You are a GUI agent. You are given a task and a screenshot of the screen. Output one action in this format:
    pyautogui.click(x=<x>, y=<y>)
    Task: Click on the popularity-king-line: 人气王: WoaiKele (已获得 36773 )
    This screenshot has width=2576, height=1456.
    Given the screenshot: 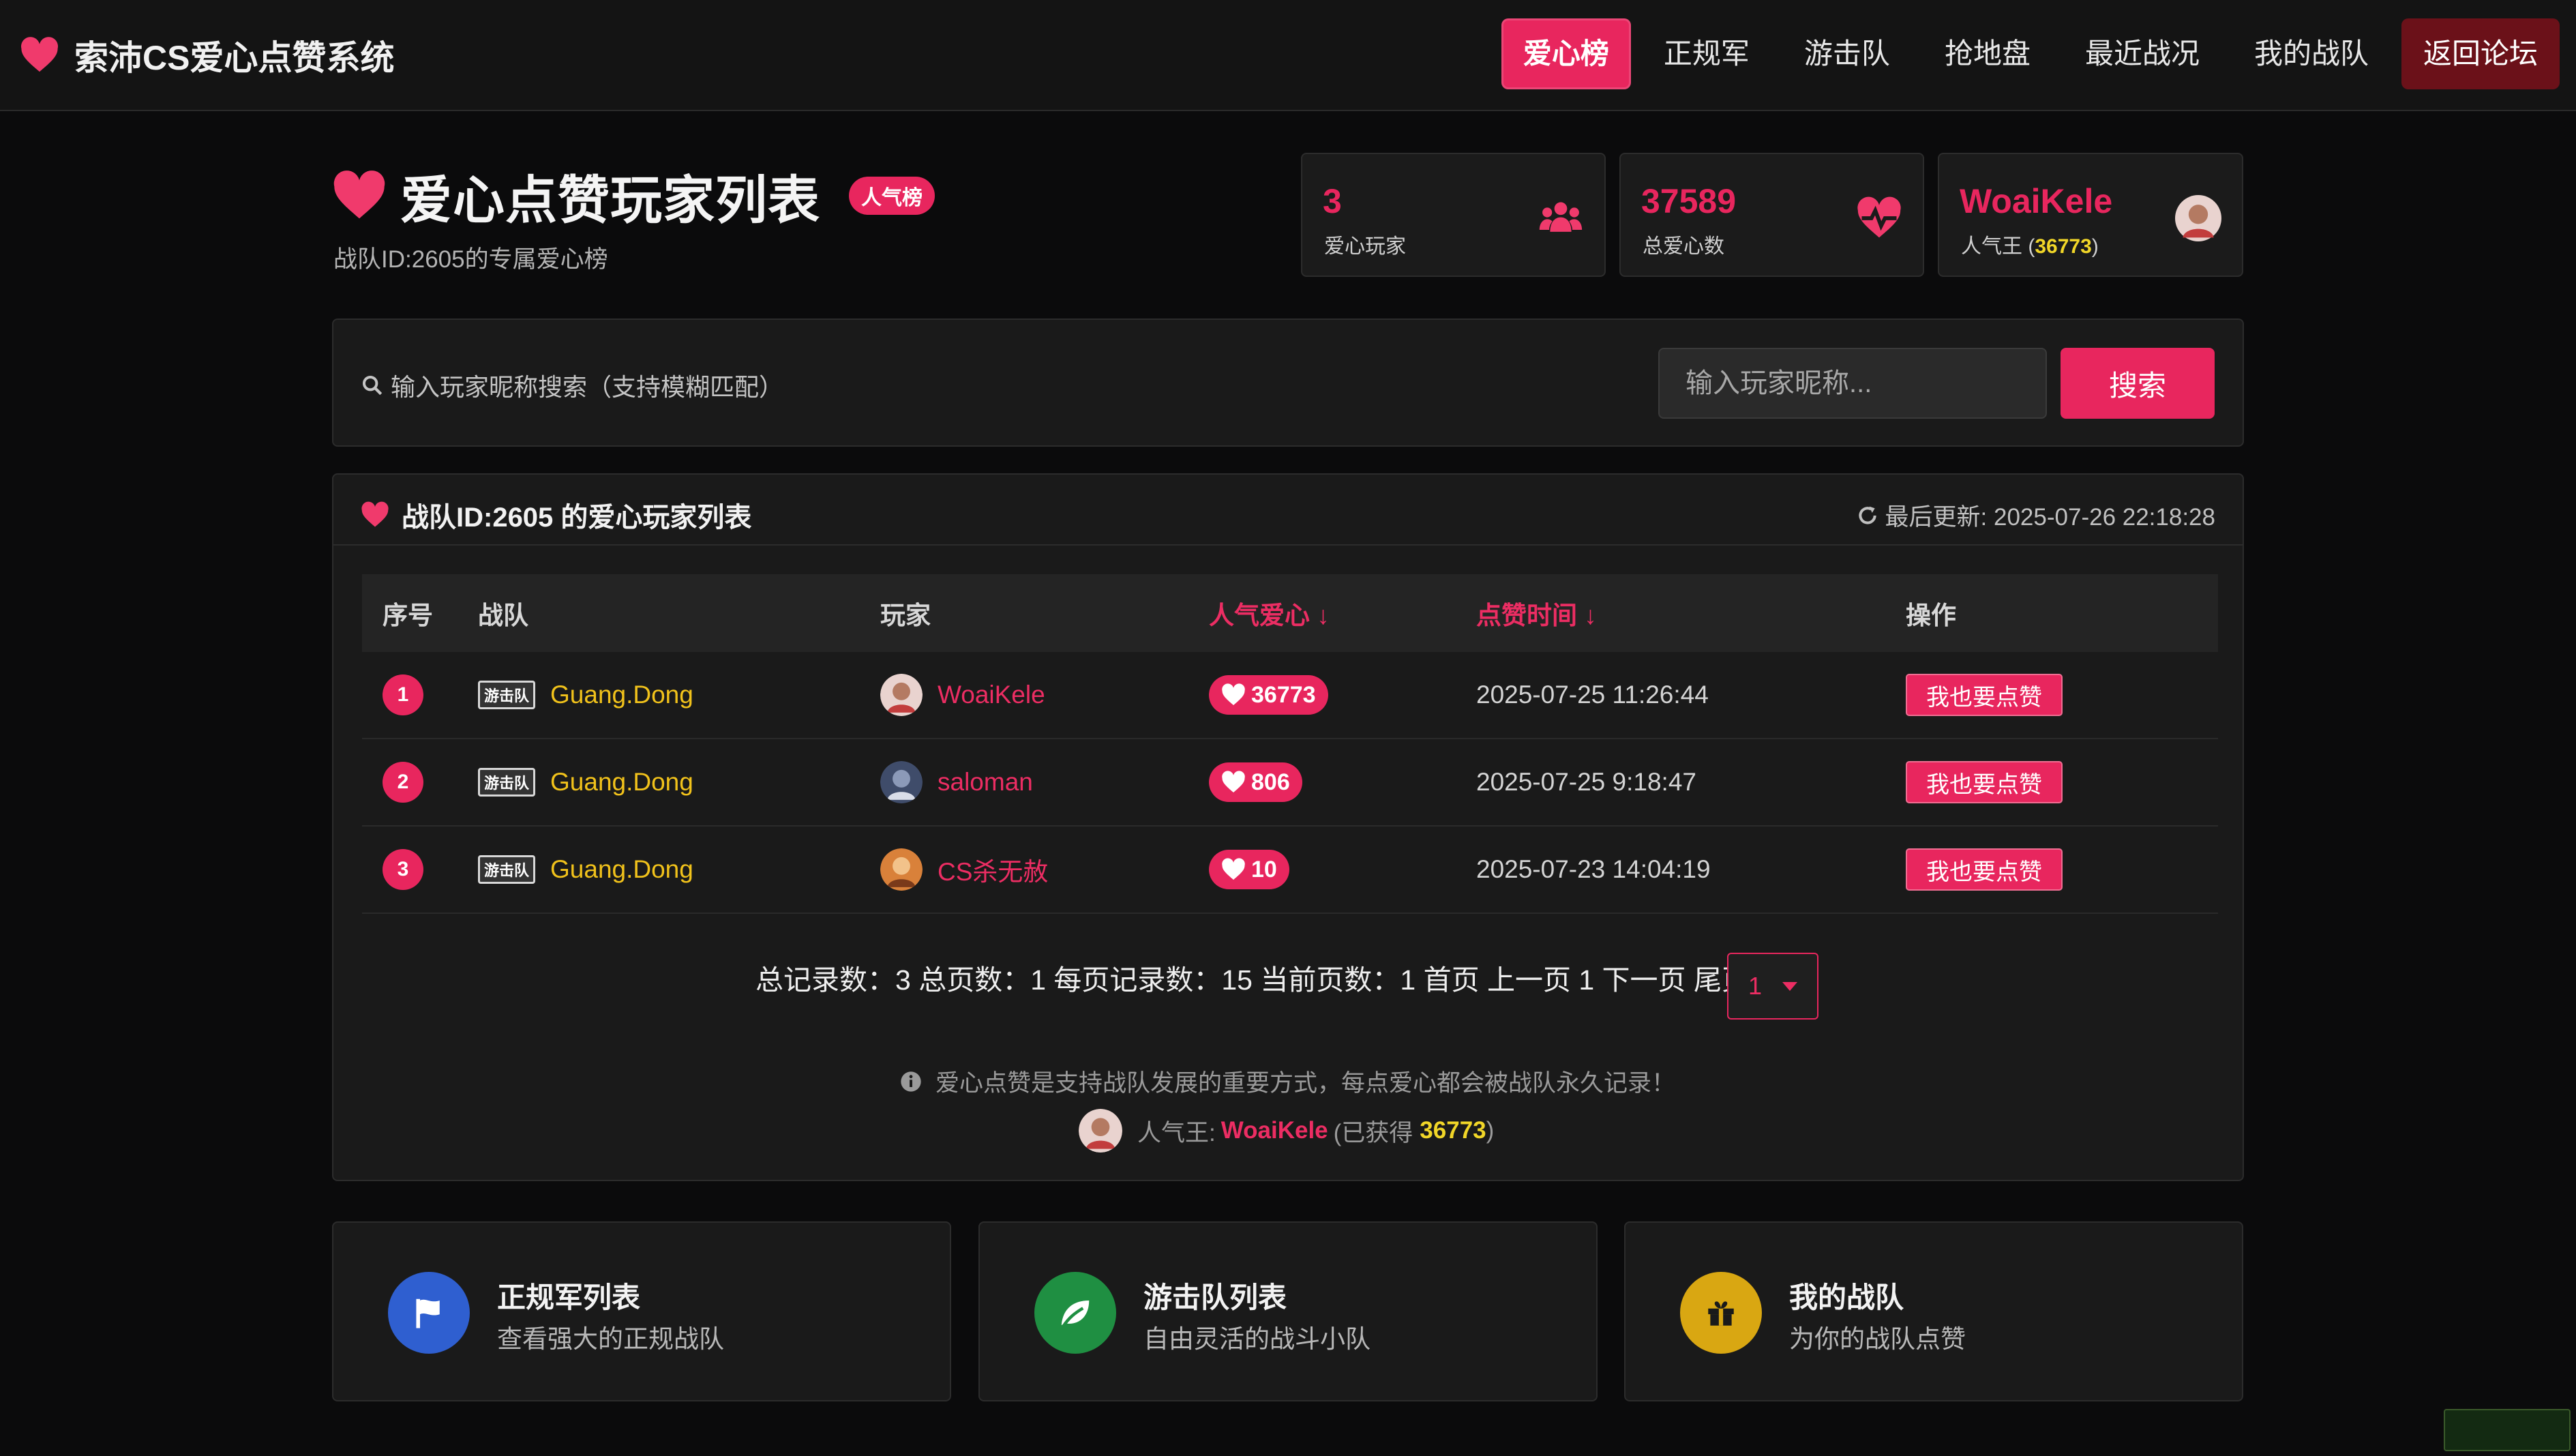 What is the action you would take?
    pyautogui.click(x=1286, y=1131)
    